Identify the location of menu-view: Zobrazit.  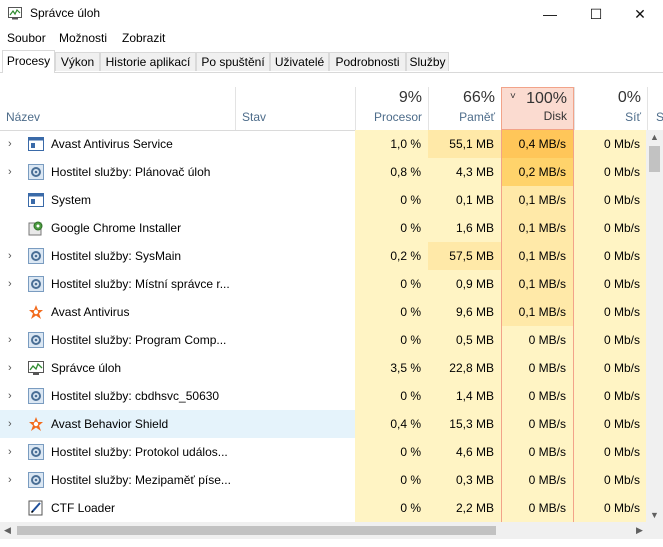
(143, 38).